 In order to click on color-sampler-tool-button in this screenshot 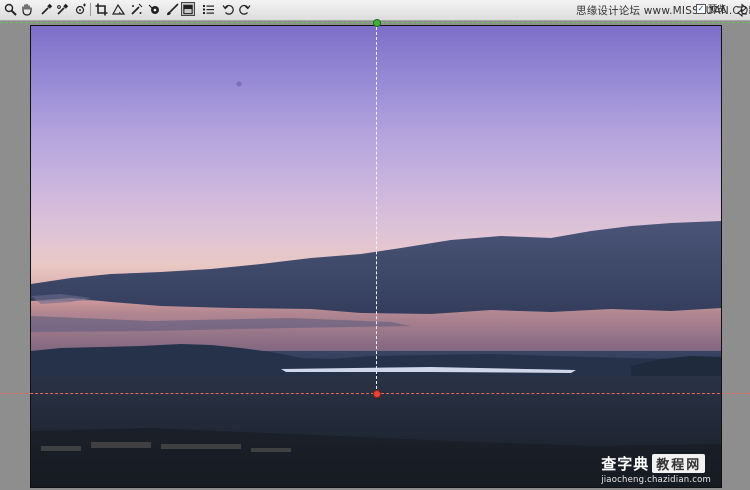, I will do `click(62, 9)`.